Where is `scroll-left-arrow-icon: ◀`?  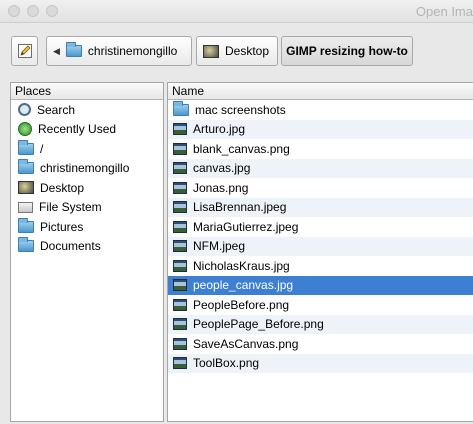 scroll-left-arrow-icon: ◀ is located at coordinates (56, 51).